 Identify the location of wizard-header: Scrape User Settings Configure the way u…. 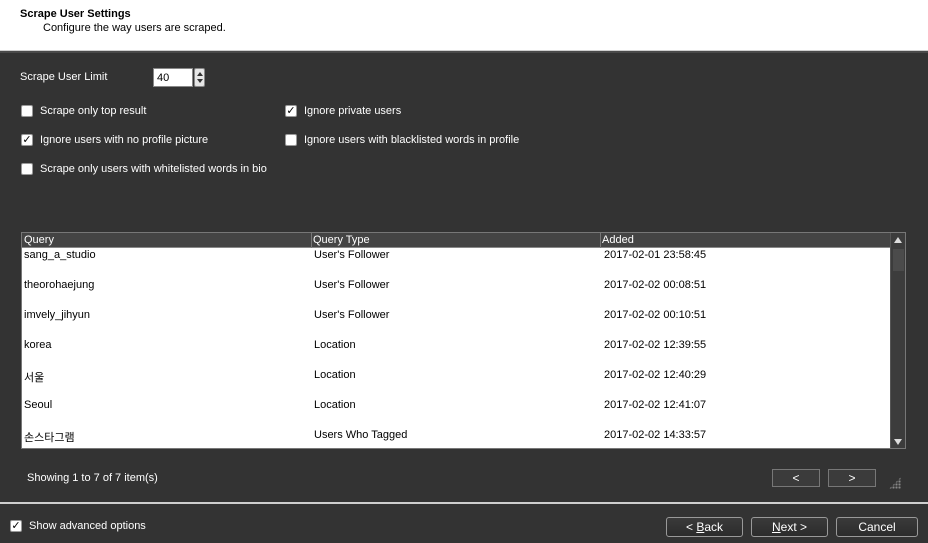
(464, 25).